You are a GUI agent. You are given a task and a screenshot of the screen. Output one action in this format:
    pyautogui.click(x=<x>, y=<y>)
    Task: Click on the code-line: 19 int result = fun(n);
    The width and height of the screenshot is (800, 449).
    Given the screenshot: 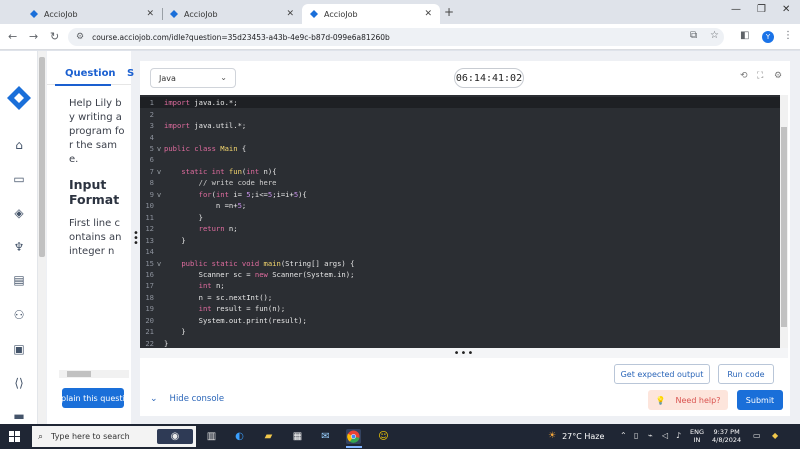 What is the action you would take?
    pyautogui.click(x=460, y=308)
    